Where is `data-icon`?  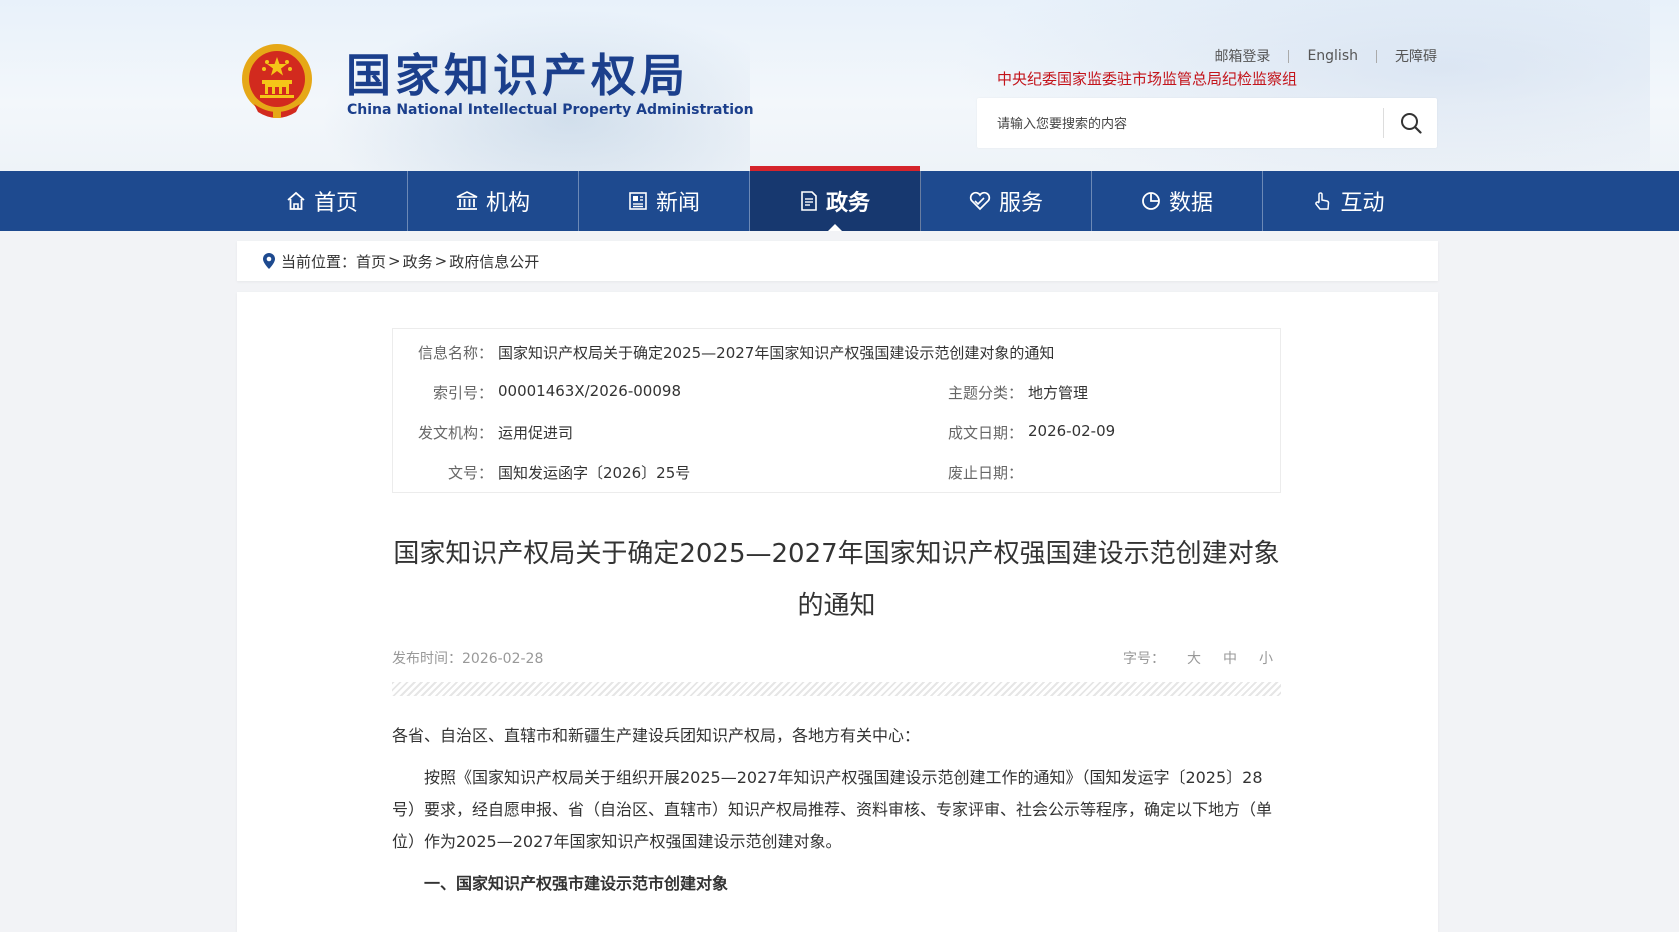 data-icon is located at coordinates (1151, 201).